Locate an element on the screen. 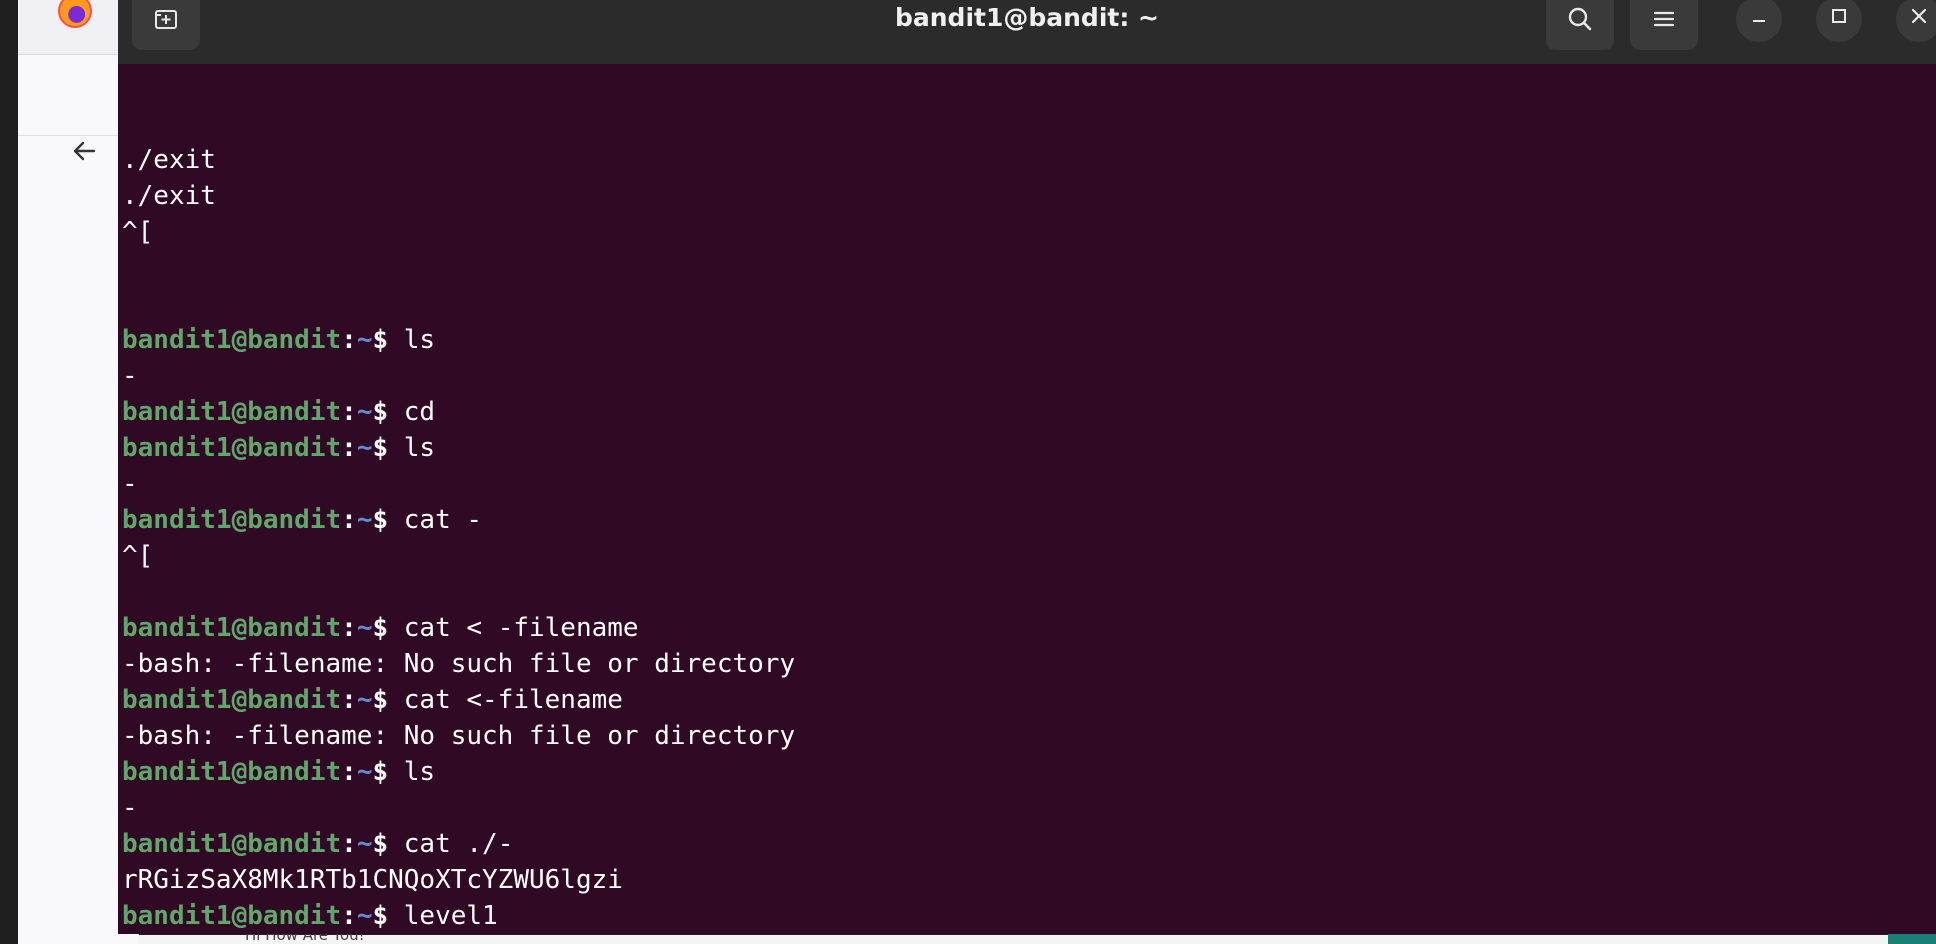 The height and width of the screenshot is (944, 1936). prompt-line: bandit1@bandit:~$ cat - is located at coordinates (1029, 520).